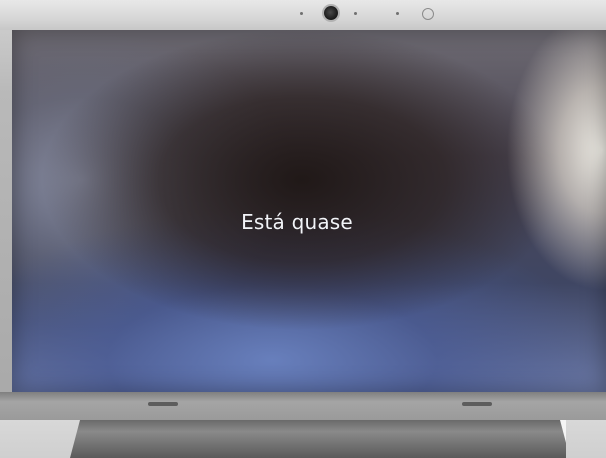 This screenshot has width=606, height=458. Describe the element at coordinates (320, 439) in the screenshot. I see `laptop-hinge` at that location.